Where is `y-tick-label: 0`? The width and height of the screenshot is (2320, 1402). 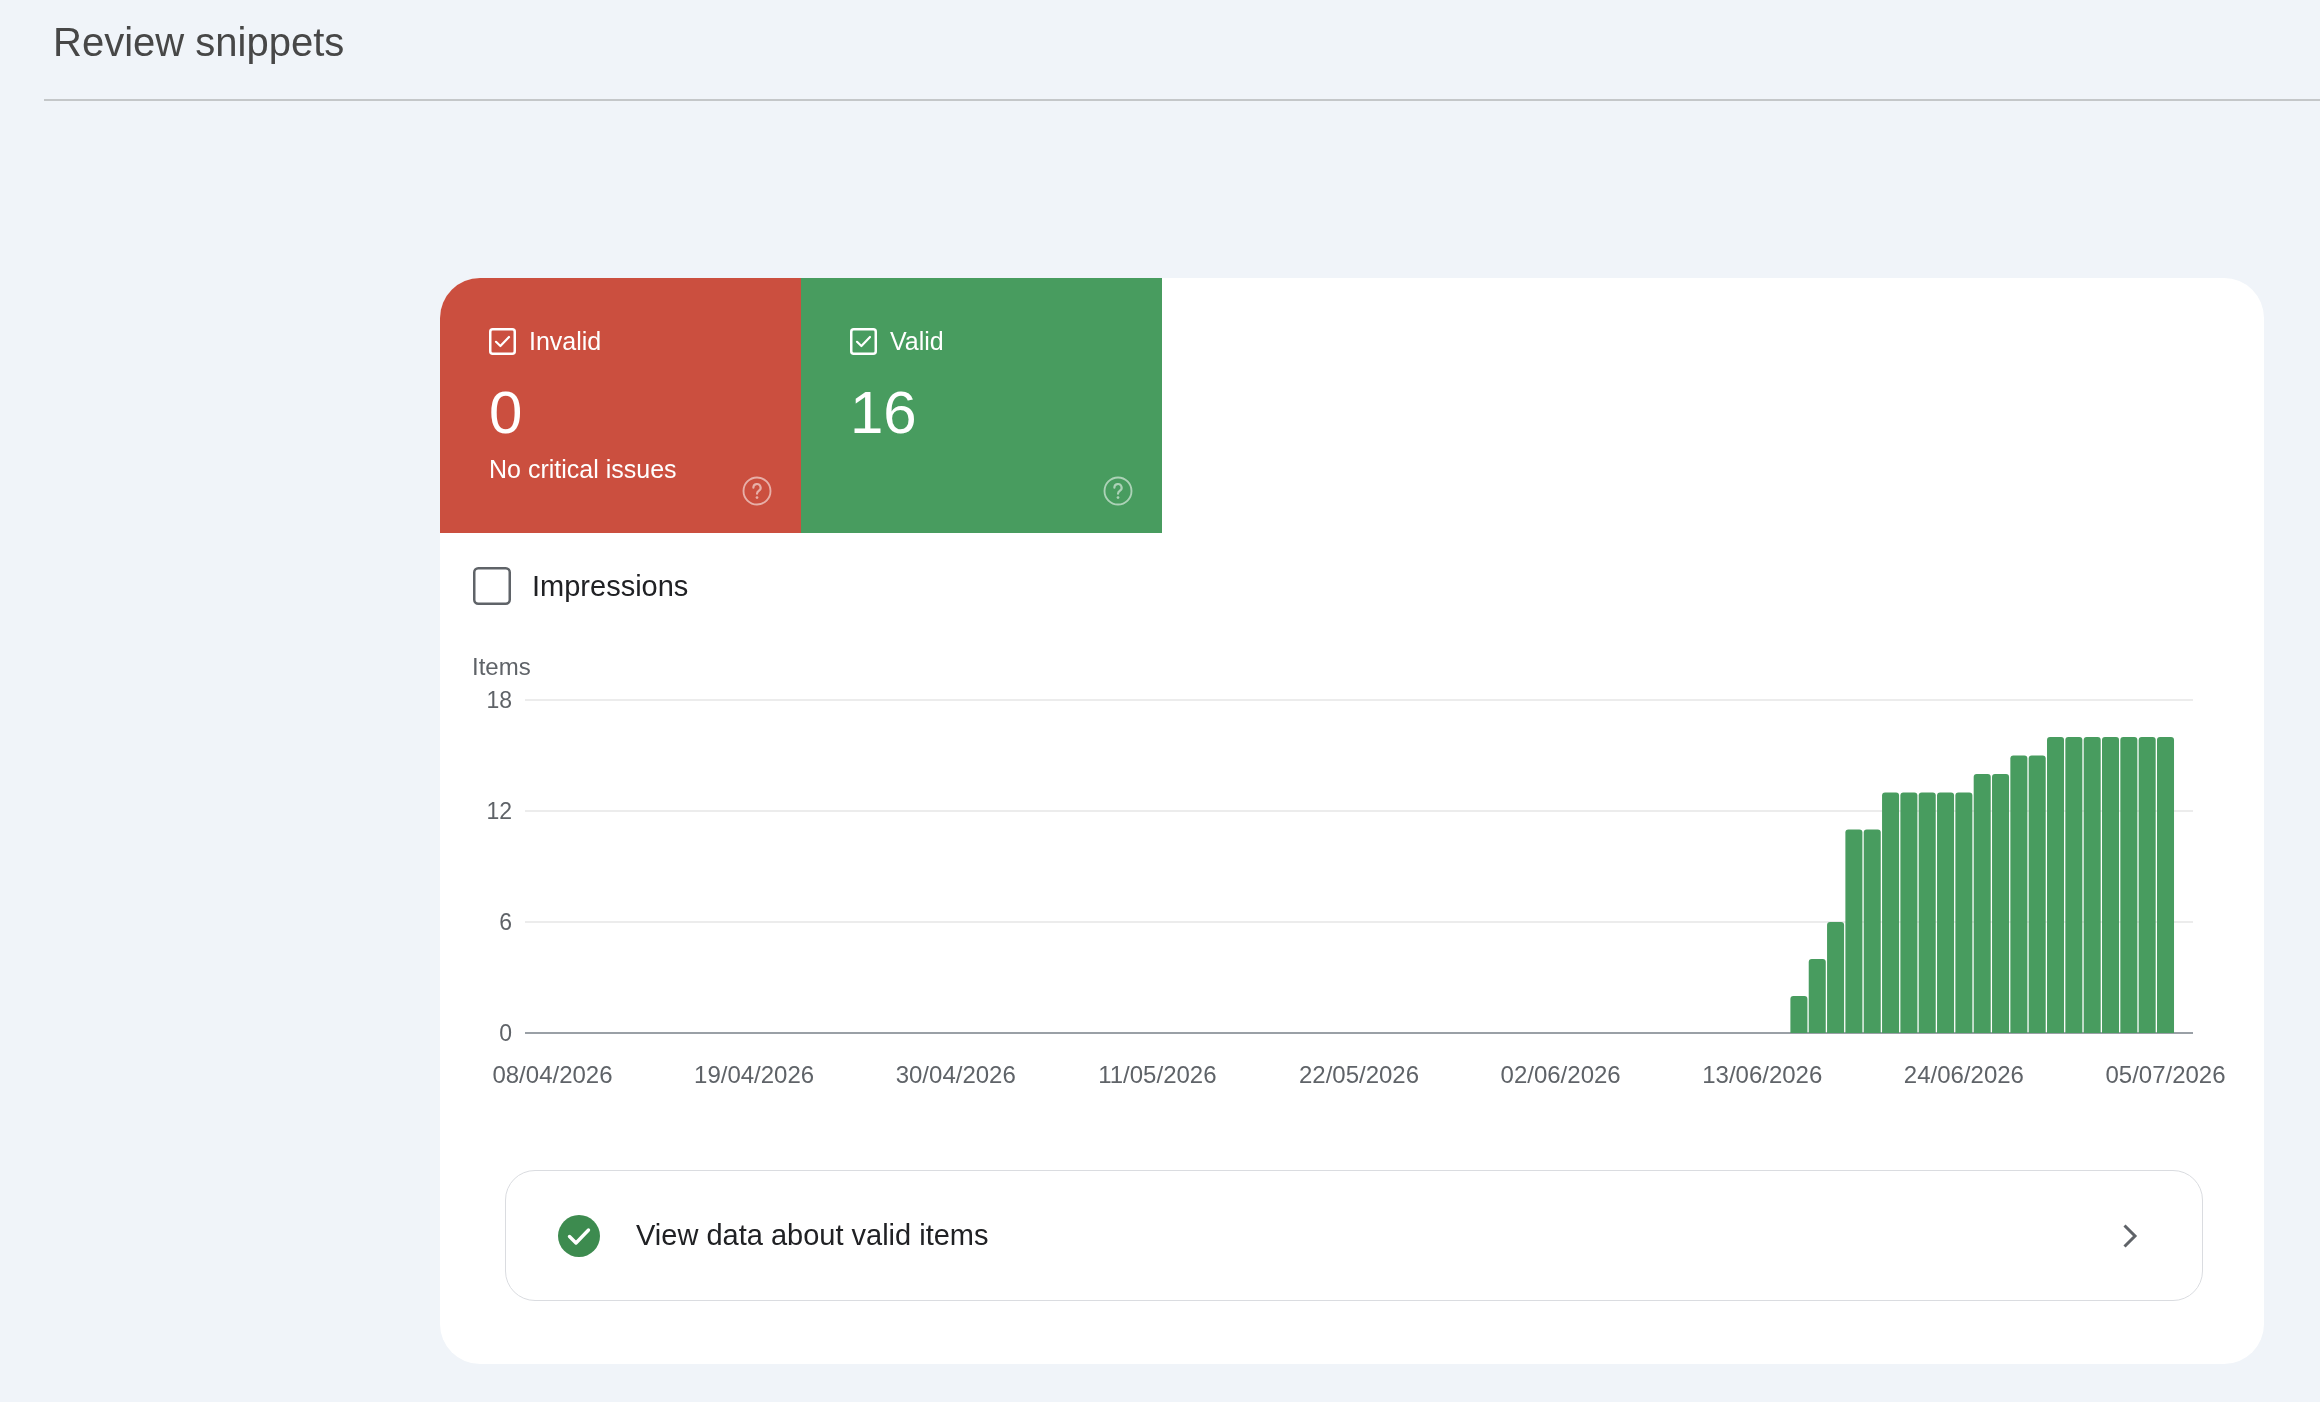 y-tick-label: 0 is located at coordinates (505, 1033).